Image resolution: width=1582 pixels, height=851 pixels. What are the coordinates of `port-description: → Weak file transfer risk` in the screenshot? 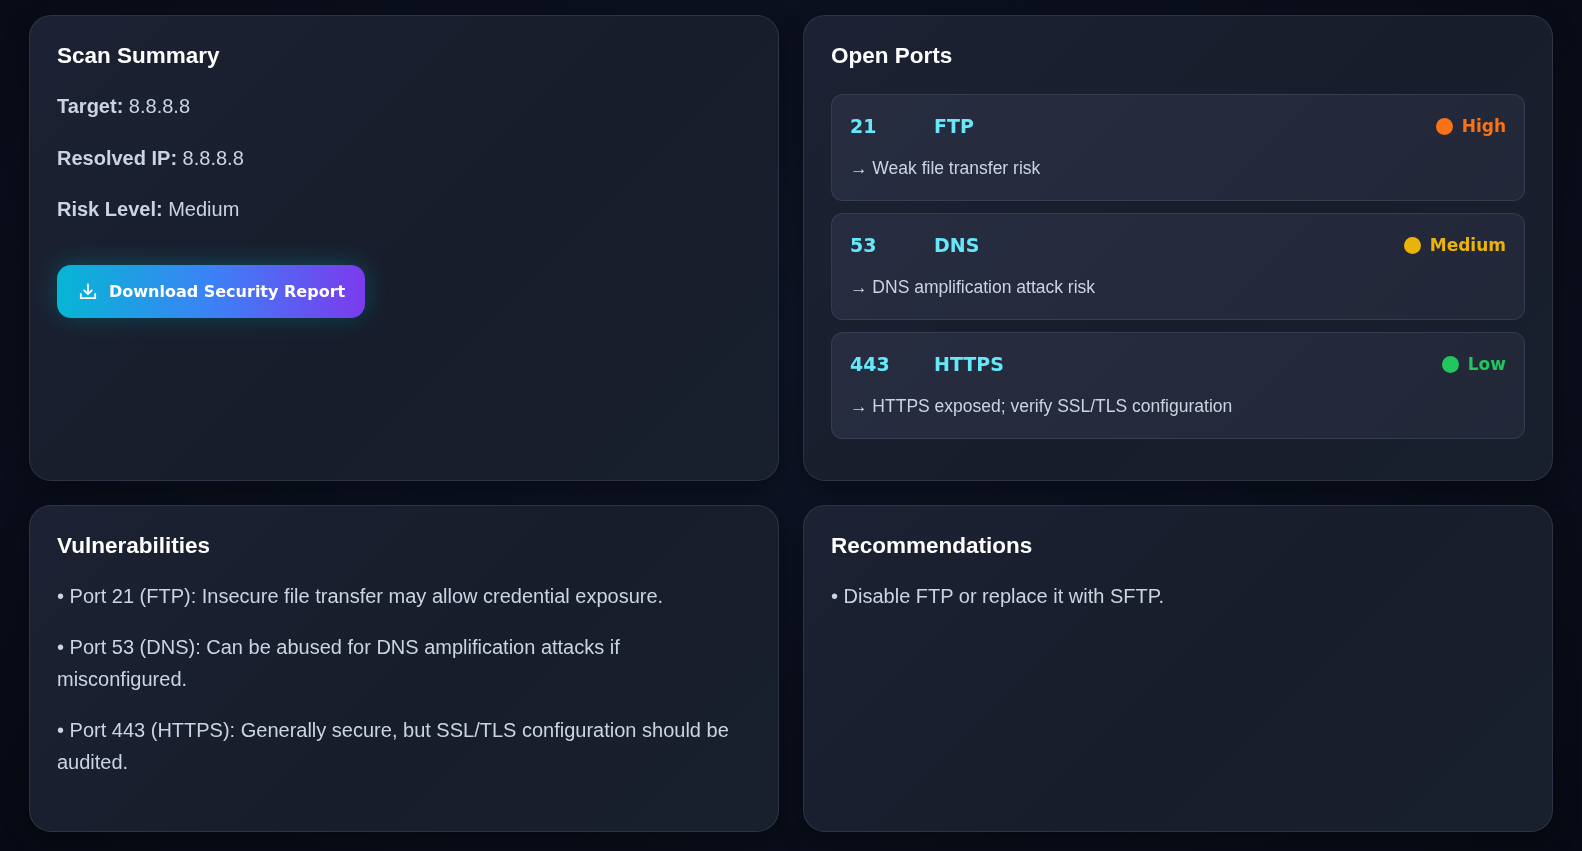 It's located at (946, 168).